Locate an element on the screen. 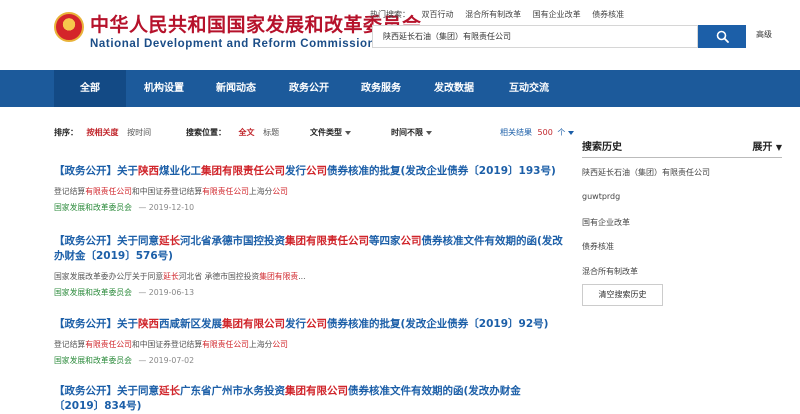  nav-item-public-affairs: 政务公开 is located at coordinates (309, 88).